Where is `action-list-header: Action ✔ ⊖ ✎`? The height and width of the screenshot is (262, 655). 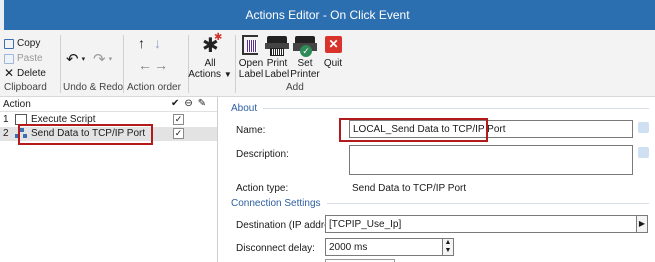 action-list-header: Action ✔ ⊖ ✎ is located at coordinates (108, 104).